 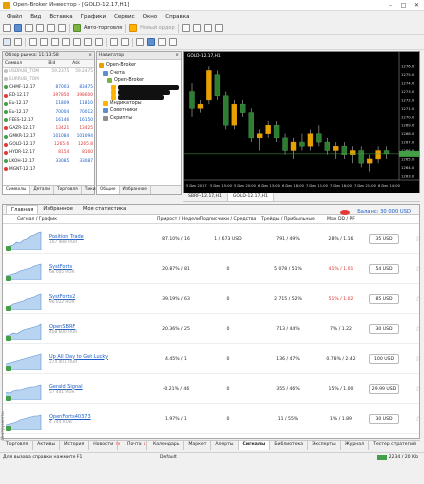 I want to click on line-chart-icon, so click(x=162, y=42).